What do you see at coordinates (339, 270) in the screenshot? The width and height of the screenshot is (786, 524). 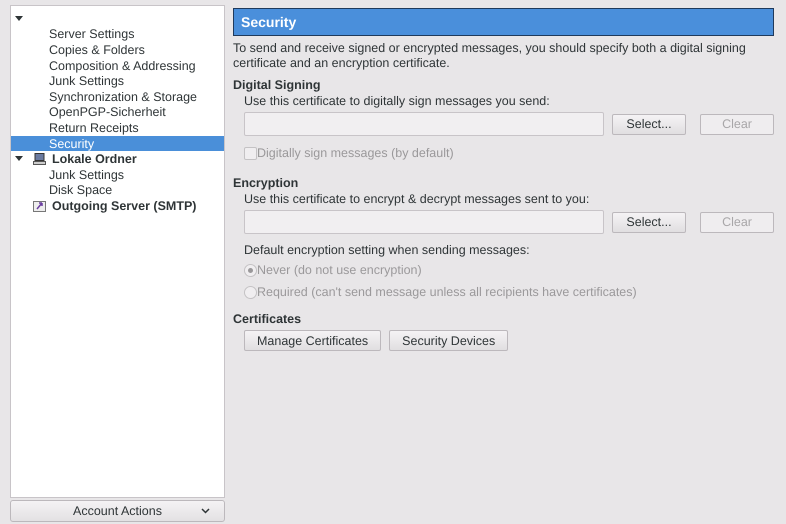 I see `radio-label: Never (do not use encryption)` at bounding box center [339, 270].